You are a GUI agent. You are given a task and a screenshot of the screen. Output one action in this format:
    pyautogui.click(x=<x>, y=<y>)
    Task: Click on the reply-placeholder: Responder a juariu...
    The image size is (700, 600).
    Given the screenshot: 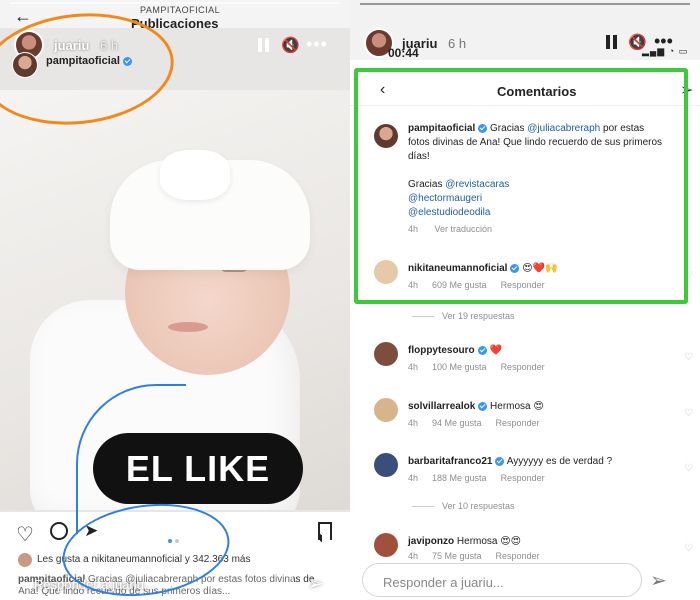 What is the action you would take?
    pyautogui.click(x=443, y=582)
    